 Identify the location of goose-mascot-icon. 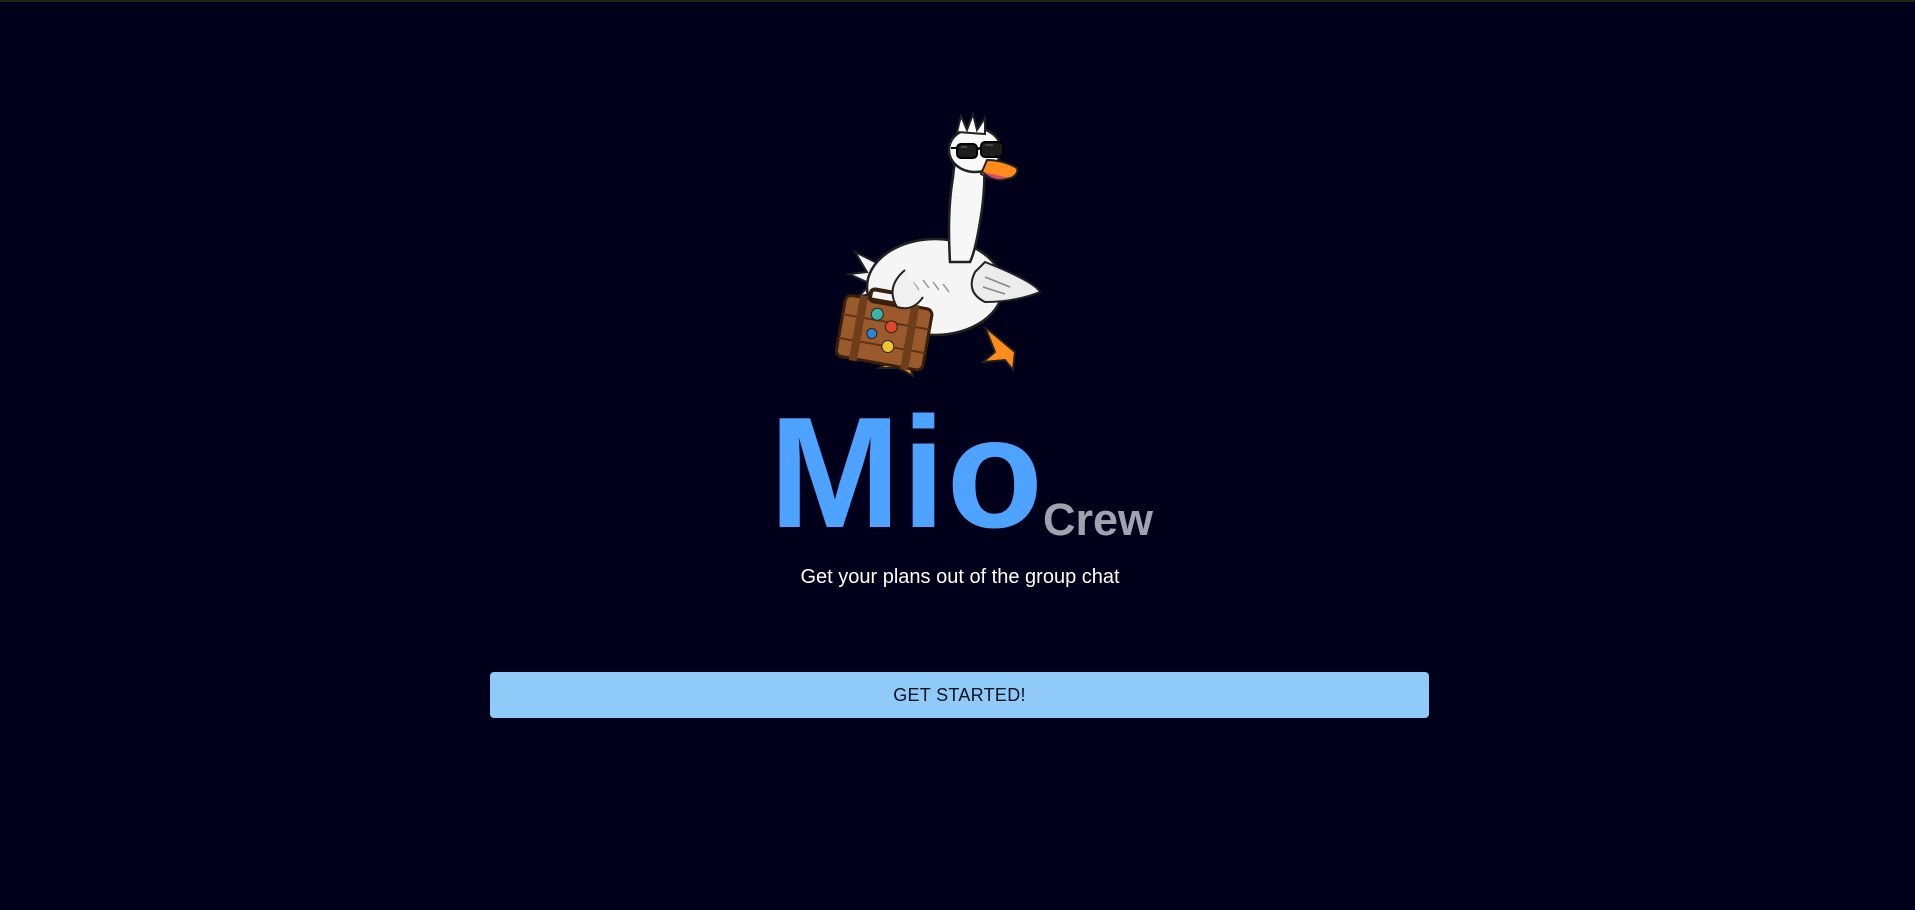
(938, 245).